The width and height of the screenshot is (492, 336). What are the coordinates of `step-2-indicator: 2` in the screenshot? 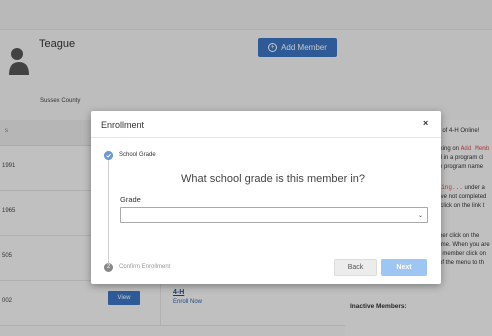 It's located at (108, 267).